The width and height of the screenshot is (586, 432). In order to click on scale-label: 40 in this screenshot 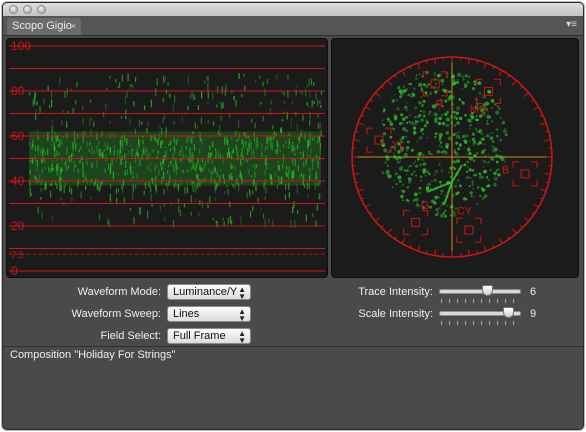, I will do `click(18, 181)`.